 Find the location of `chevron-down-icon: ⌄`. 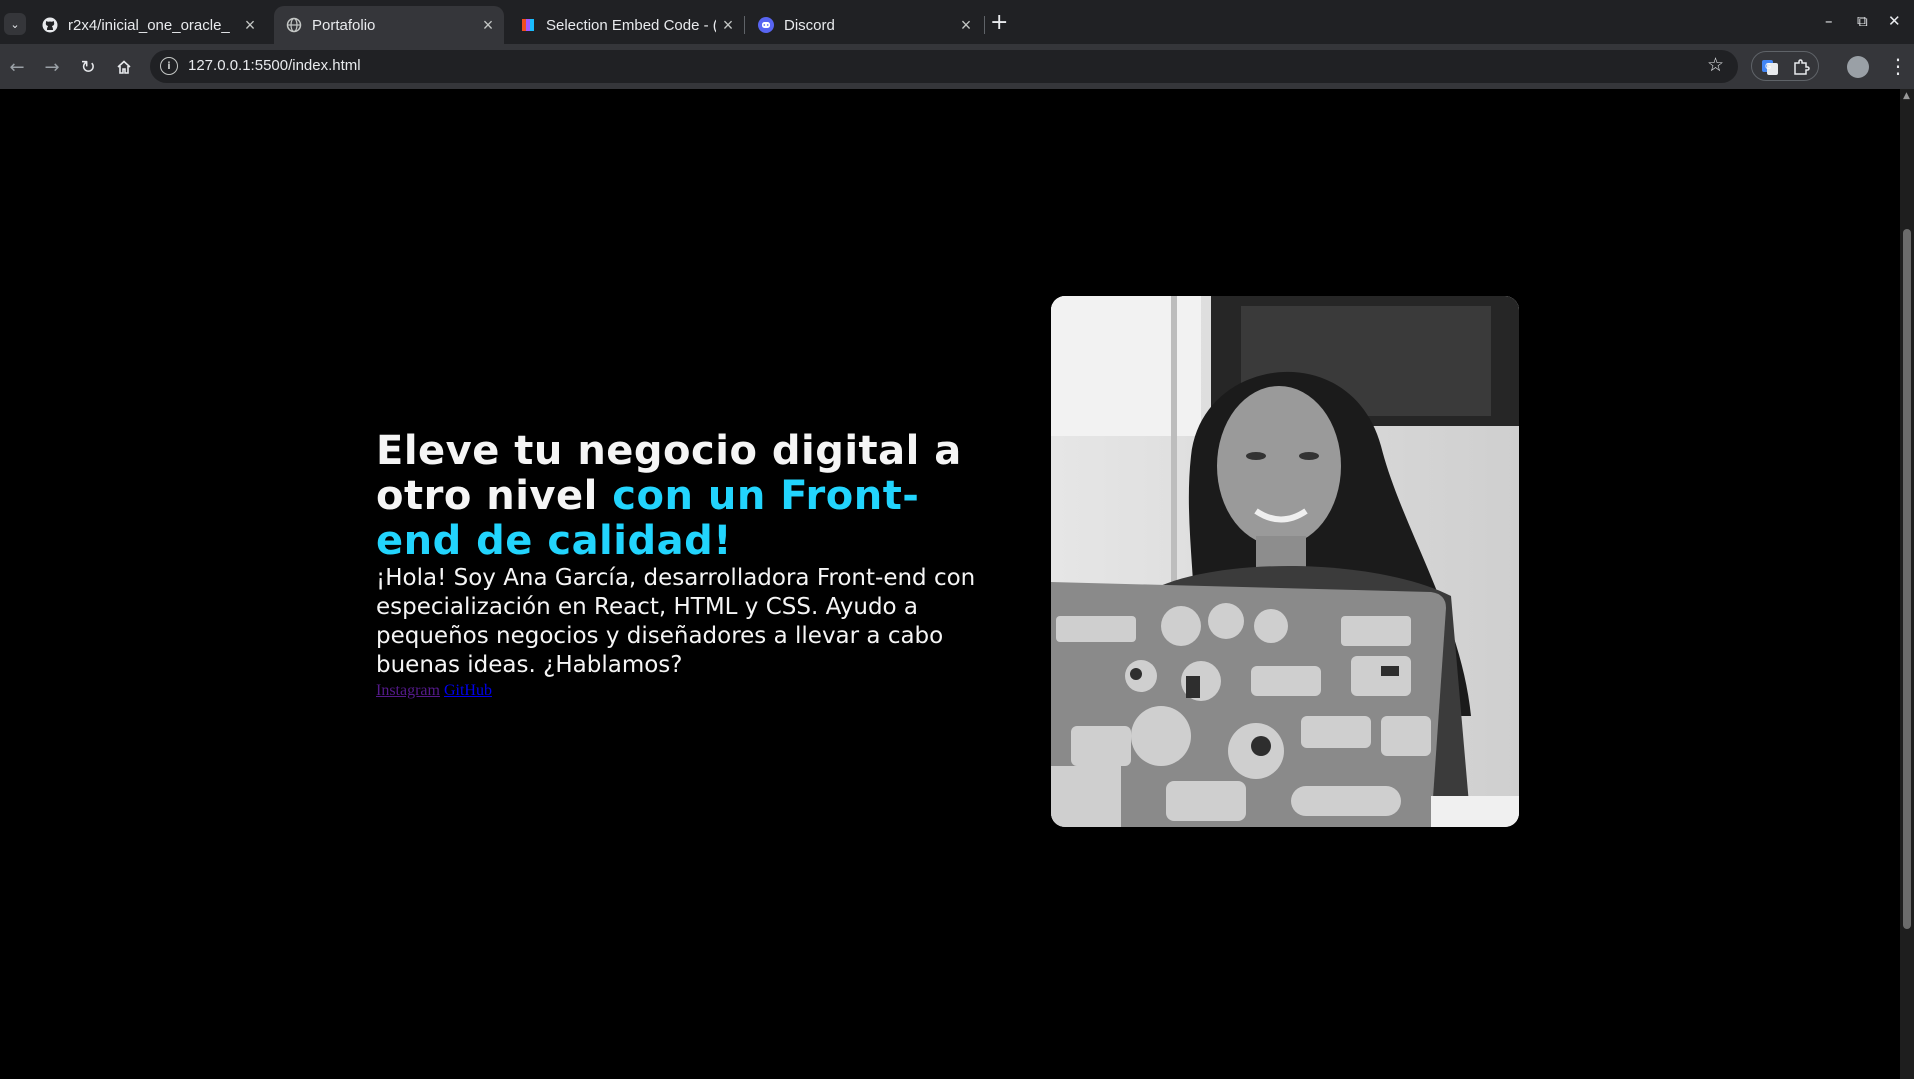

chevron-down-icon: ⌄ is located at coordinates (15, 24).